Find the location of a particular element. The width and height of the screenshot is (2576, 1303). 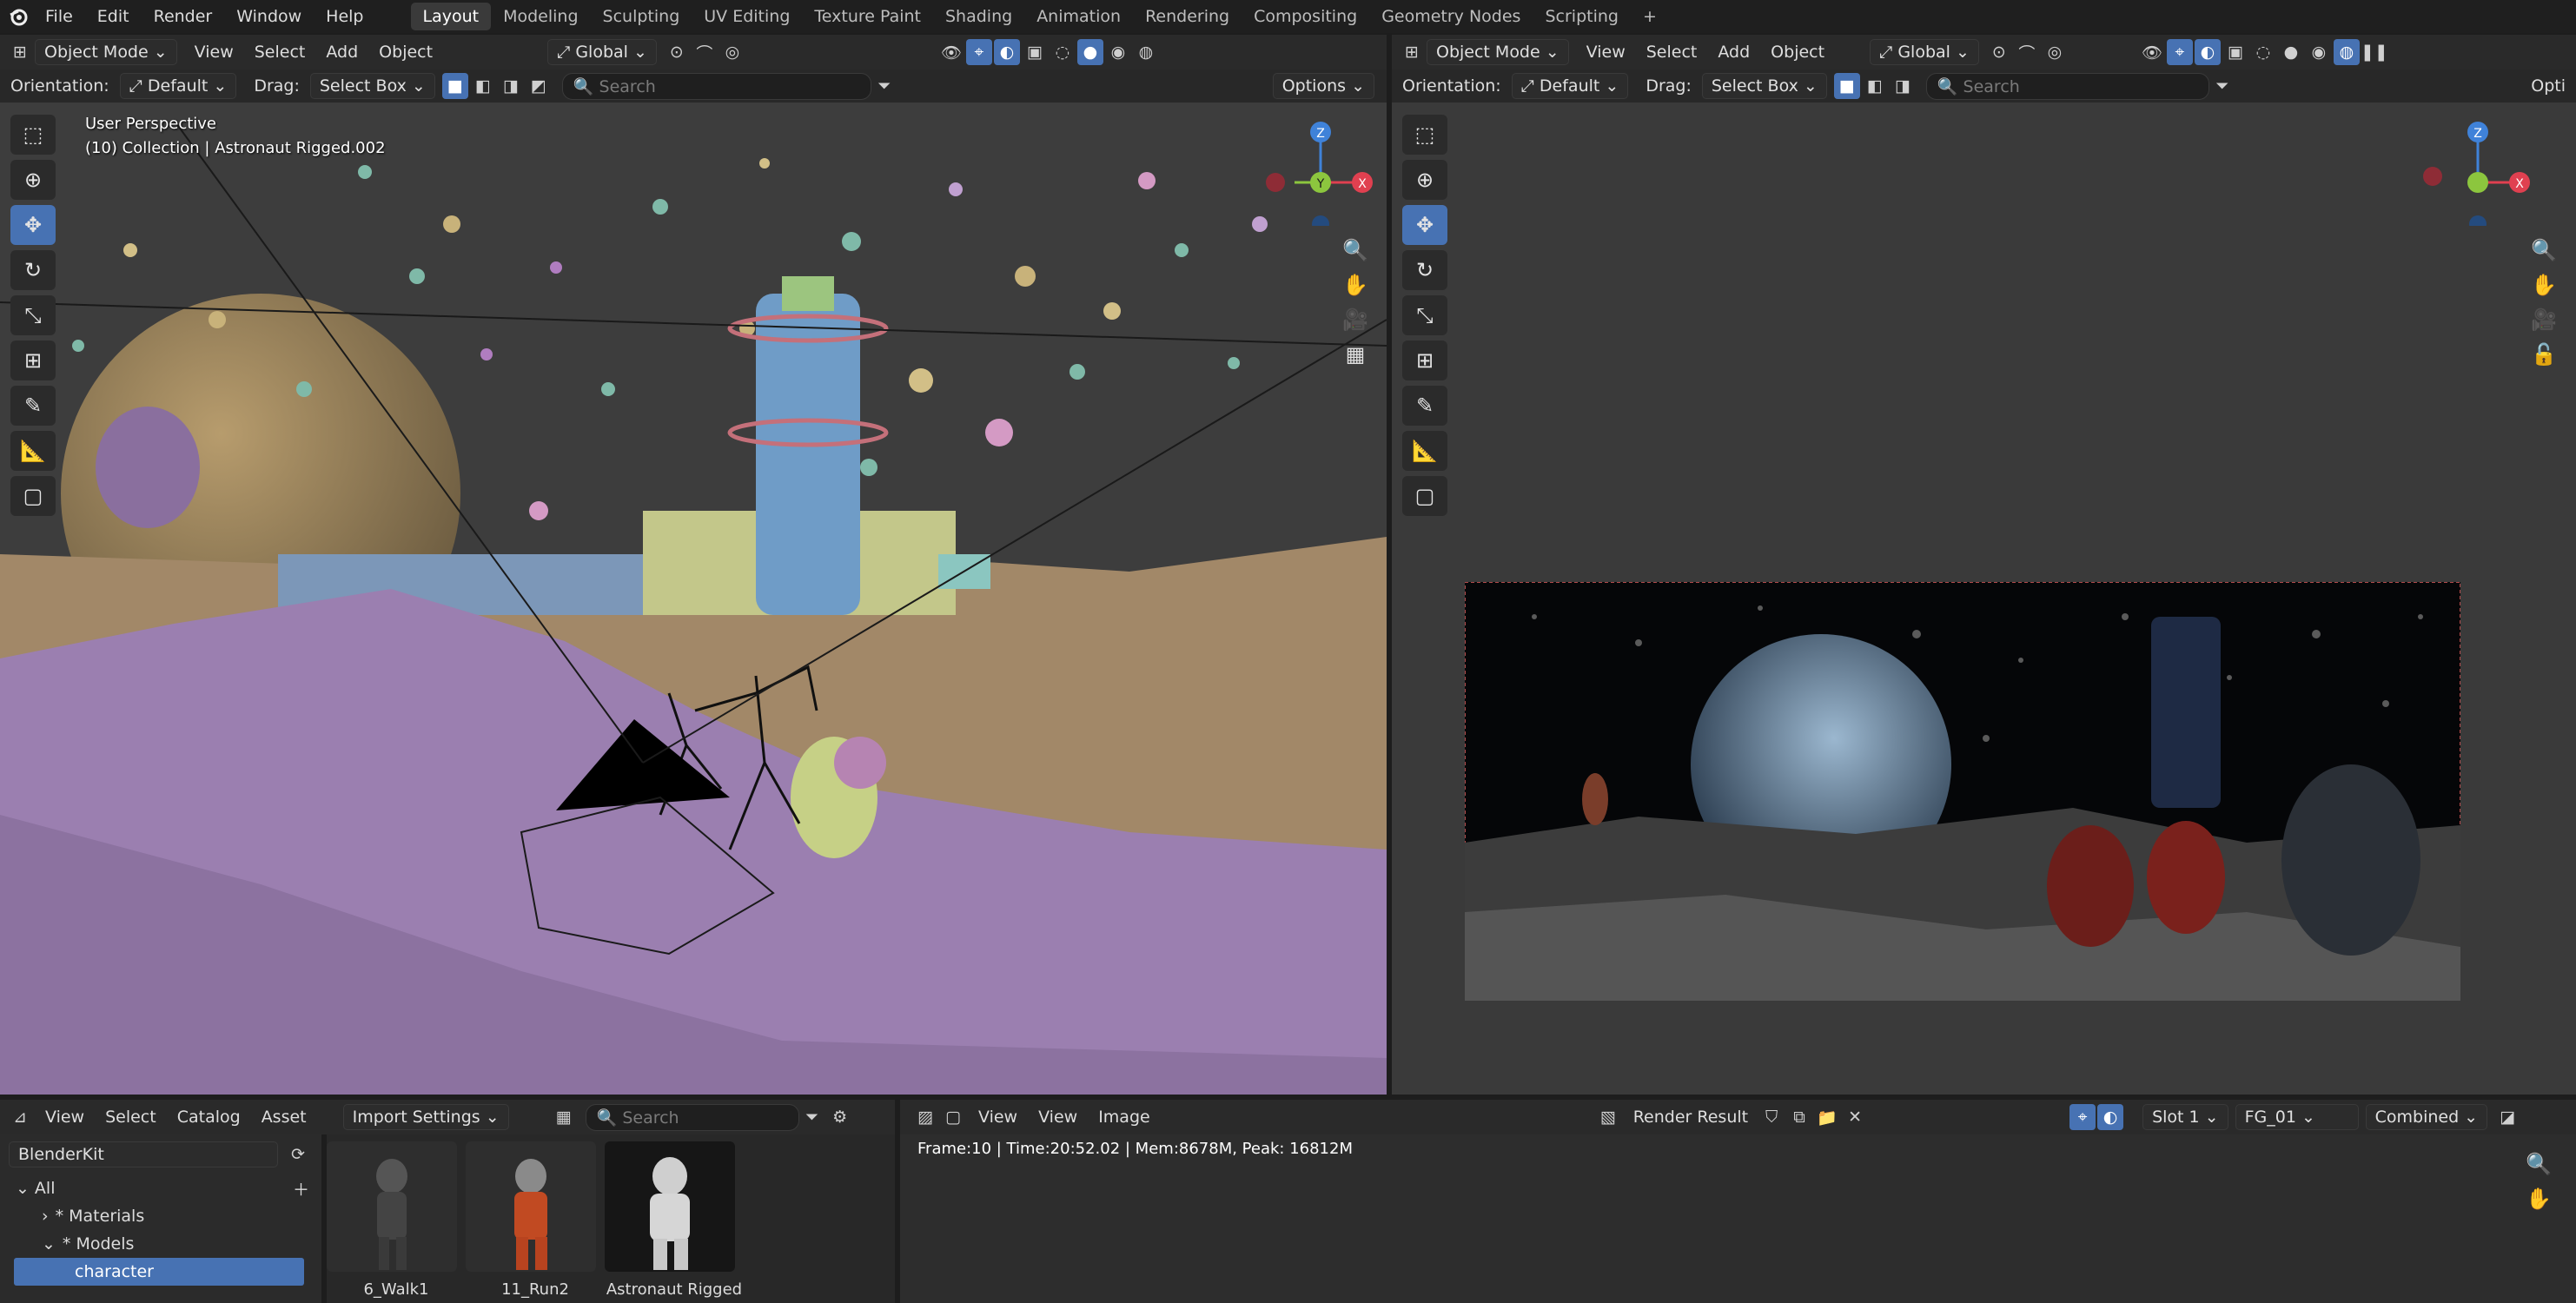

tree-item-models: ⌄ * Models is located at coordinates (160, 1244).